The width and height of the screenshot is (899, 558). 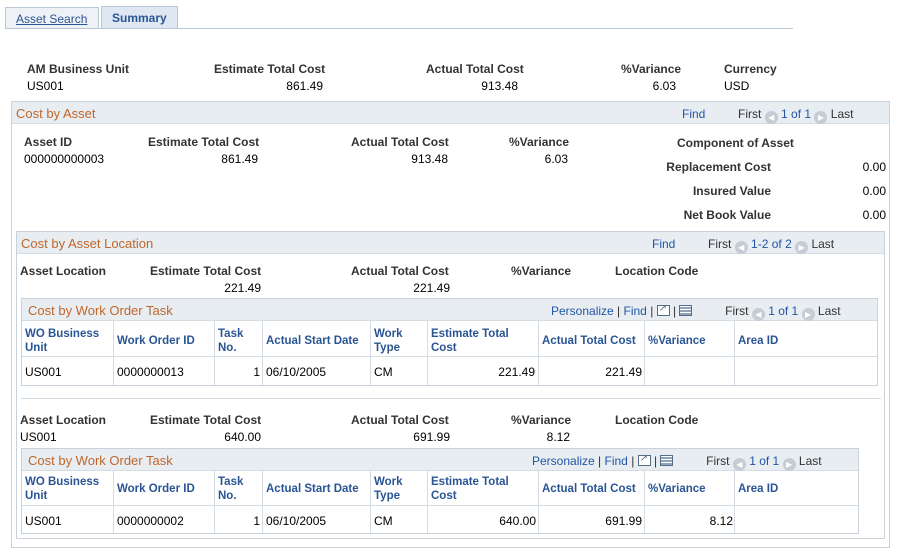 What do you see at coordinates (230, 489) in the screenshot?
I see `col-task-2: Task No.` at bounding box center [230, 489].